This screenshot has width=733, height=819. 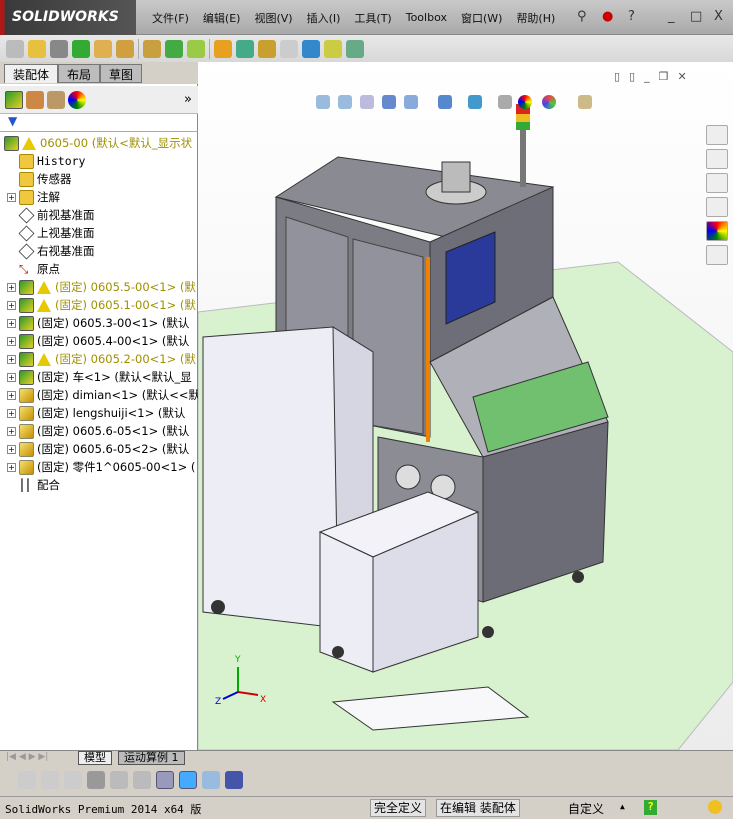 I want to click on tree-item: + (固定) lengshuiji<1> (默认, so click(x=99, y=413).